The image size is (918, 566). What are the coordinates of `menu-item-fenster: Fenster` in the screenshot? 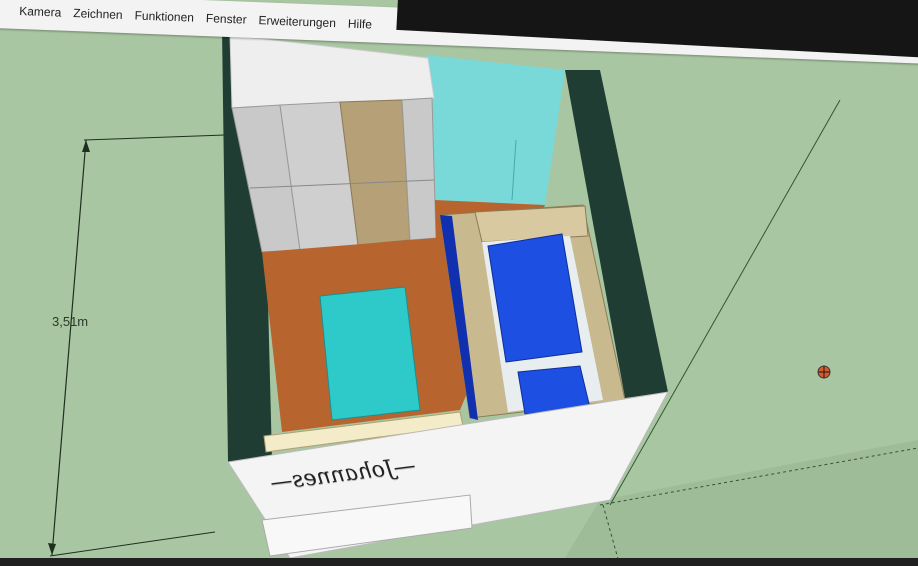 It's located at (226, 19).